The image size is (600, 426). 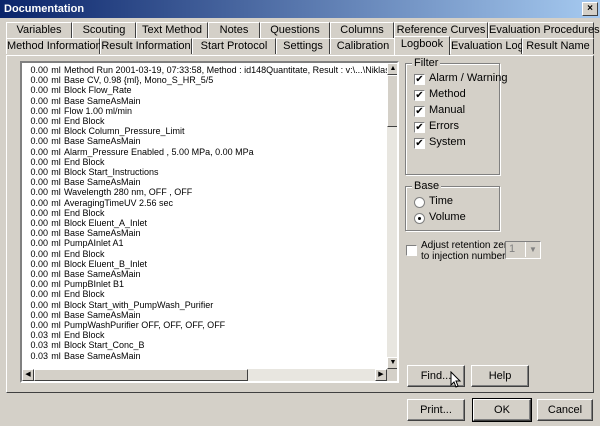 I want to click on vertical-scroll-thumb, so click(x=392, y=101).